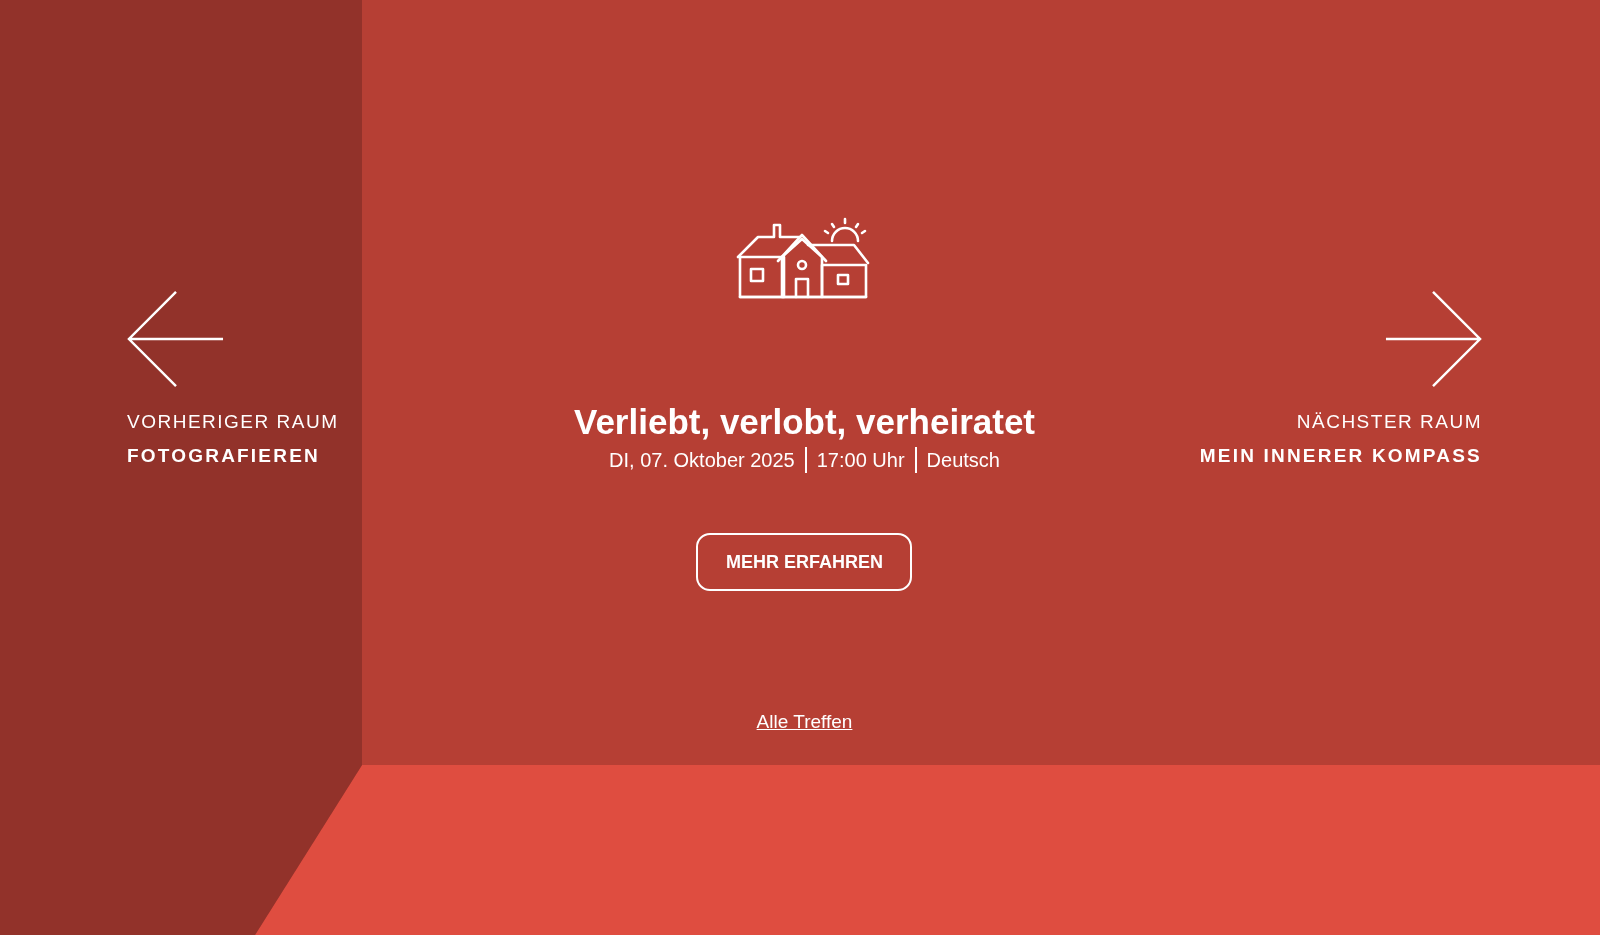 This screenshot has width=1600, height=935. What do you see at coordinates (804, 562) in the screenshot?
I see `more-button: MEHR ERFAHREN` at bounding box center [804, 562].